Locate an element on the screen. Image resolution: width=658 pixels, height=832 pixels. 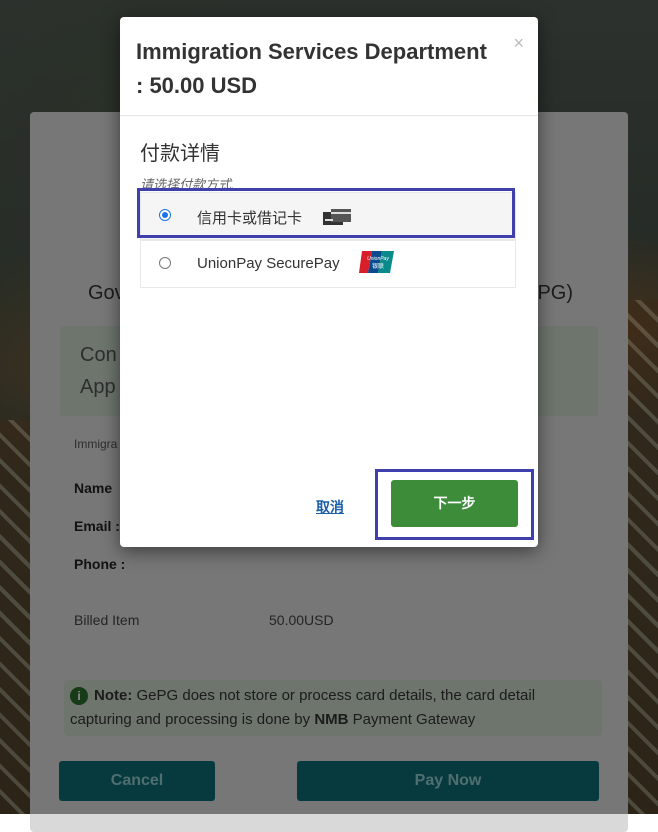
highlight-box-card-option is located at coordinates (326, 213).